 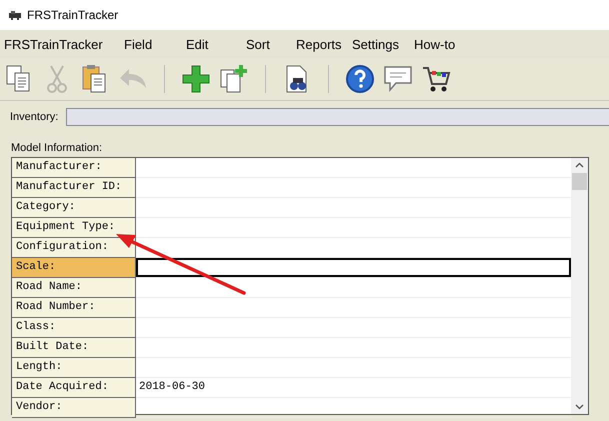 What do you see at coordinates (15, 15) in the screenshot?
I see `train-icon` at bounding box center [15, 15].